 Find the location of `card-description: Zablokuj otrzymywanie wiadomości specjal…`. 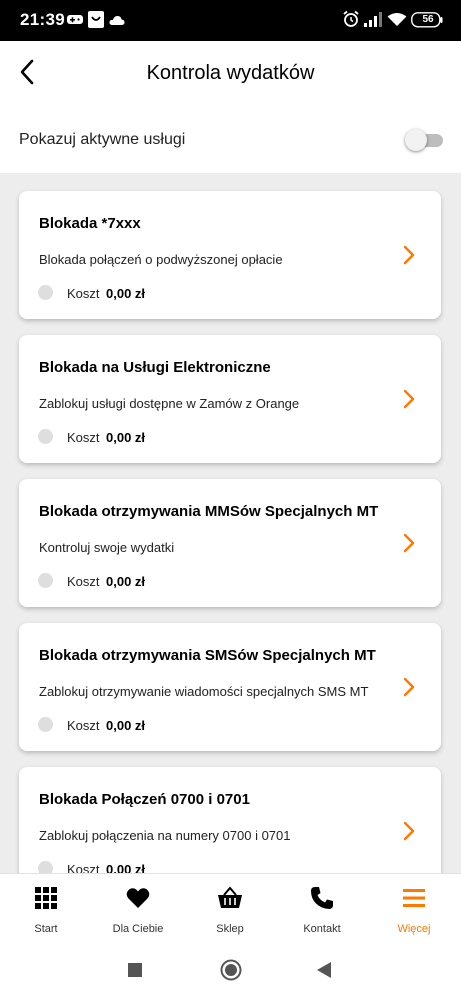

card-description: Zablokuj otrzymywanie wiadomości specjal… is located at coordinates (204, 691).